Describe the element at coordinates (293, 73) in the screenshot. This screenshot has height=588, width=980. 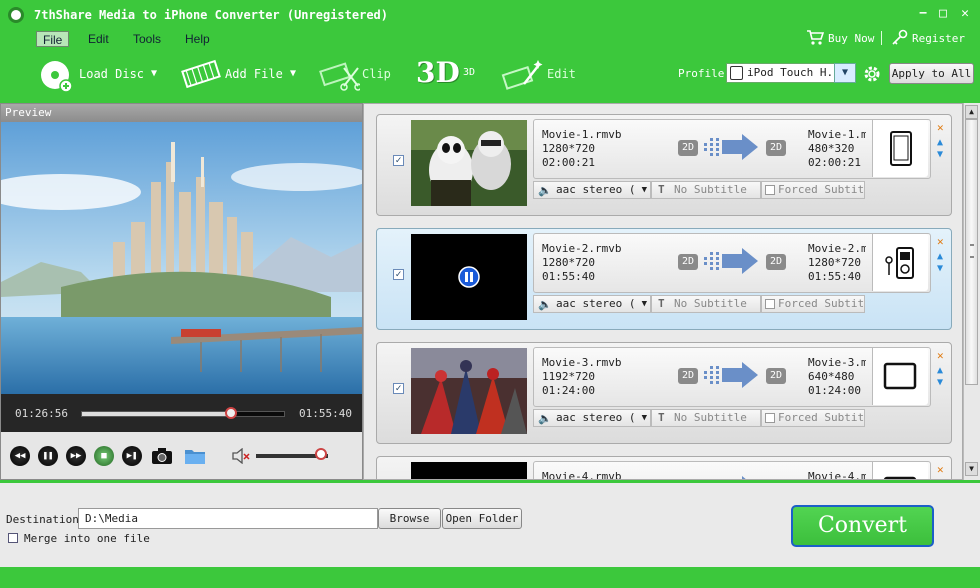
I see `add-file-dropdown-icon: ▼` at that location.